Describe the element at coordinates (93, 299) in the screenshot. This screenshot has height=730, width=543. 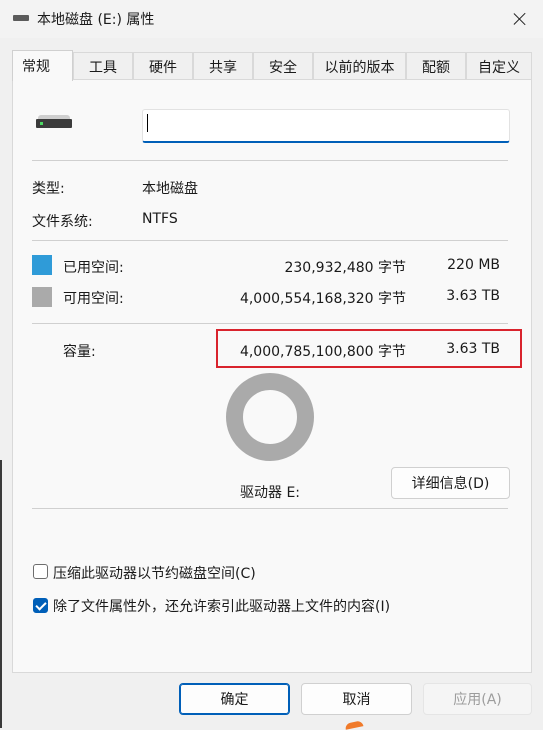
I see `free-space-label: 可用空间:` at that location.